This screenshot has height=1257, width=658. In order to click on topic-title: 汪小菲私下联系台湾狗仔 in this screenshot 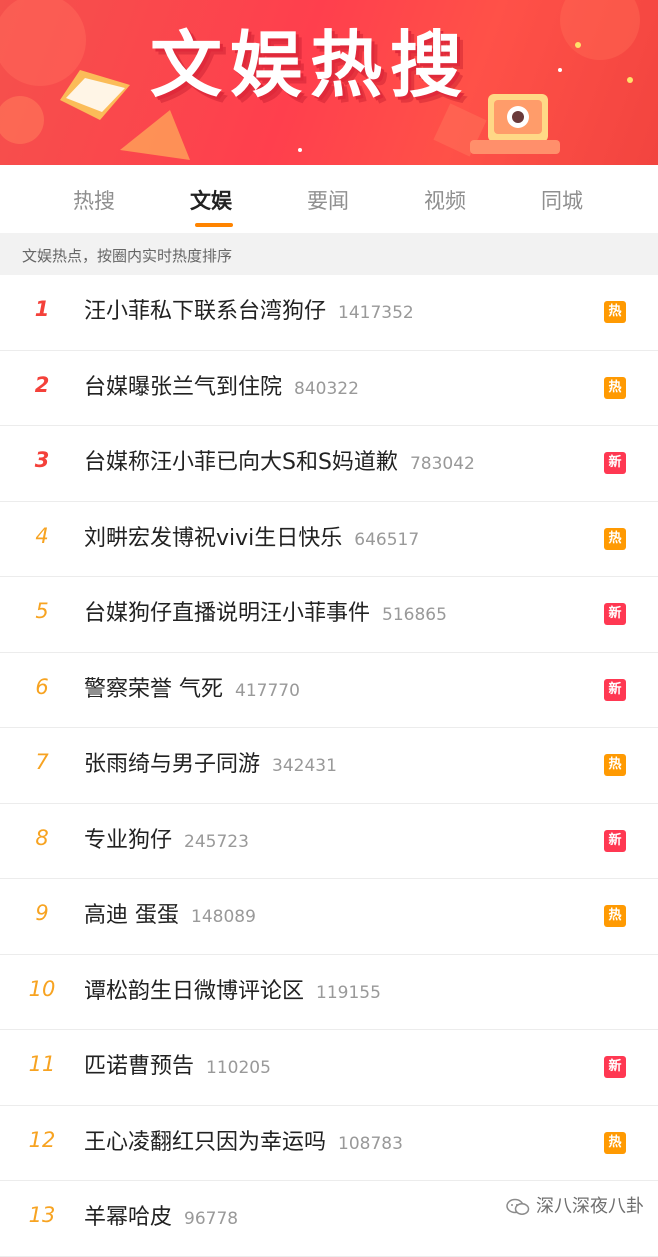, I will do `click(205, 311)`.